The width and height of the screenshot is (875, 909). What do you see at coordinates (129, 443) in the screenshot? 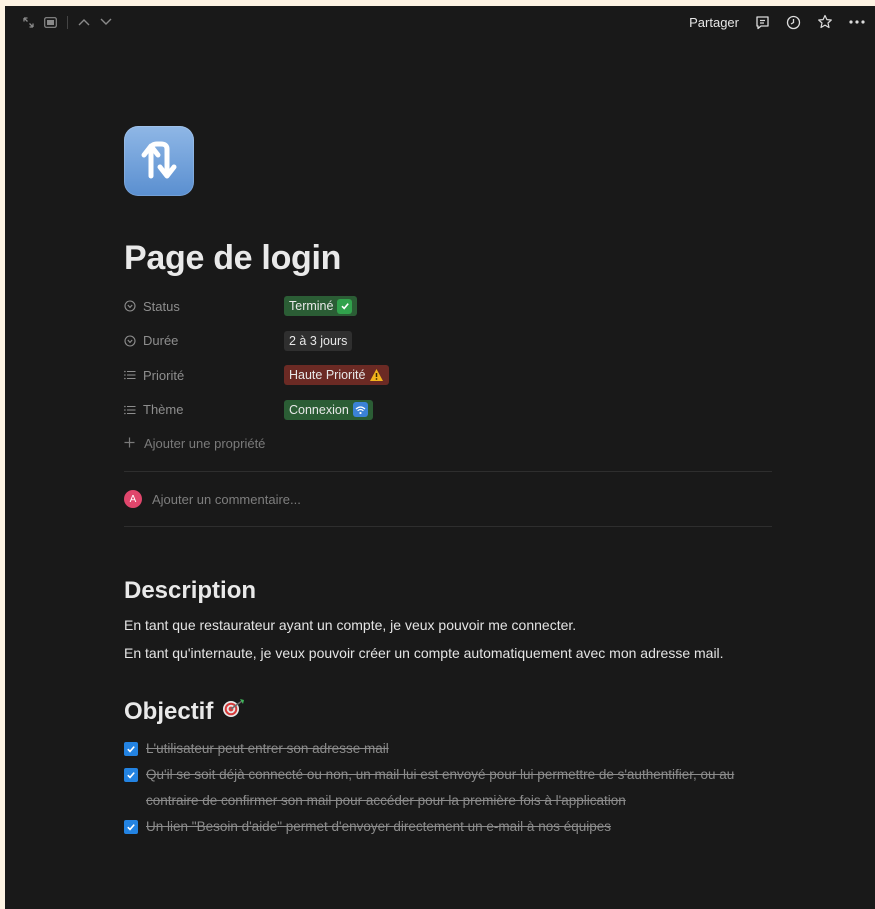
I see `plus-icon` at bounding box center [129, 443].